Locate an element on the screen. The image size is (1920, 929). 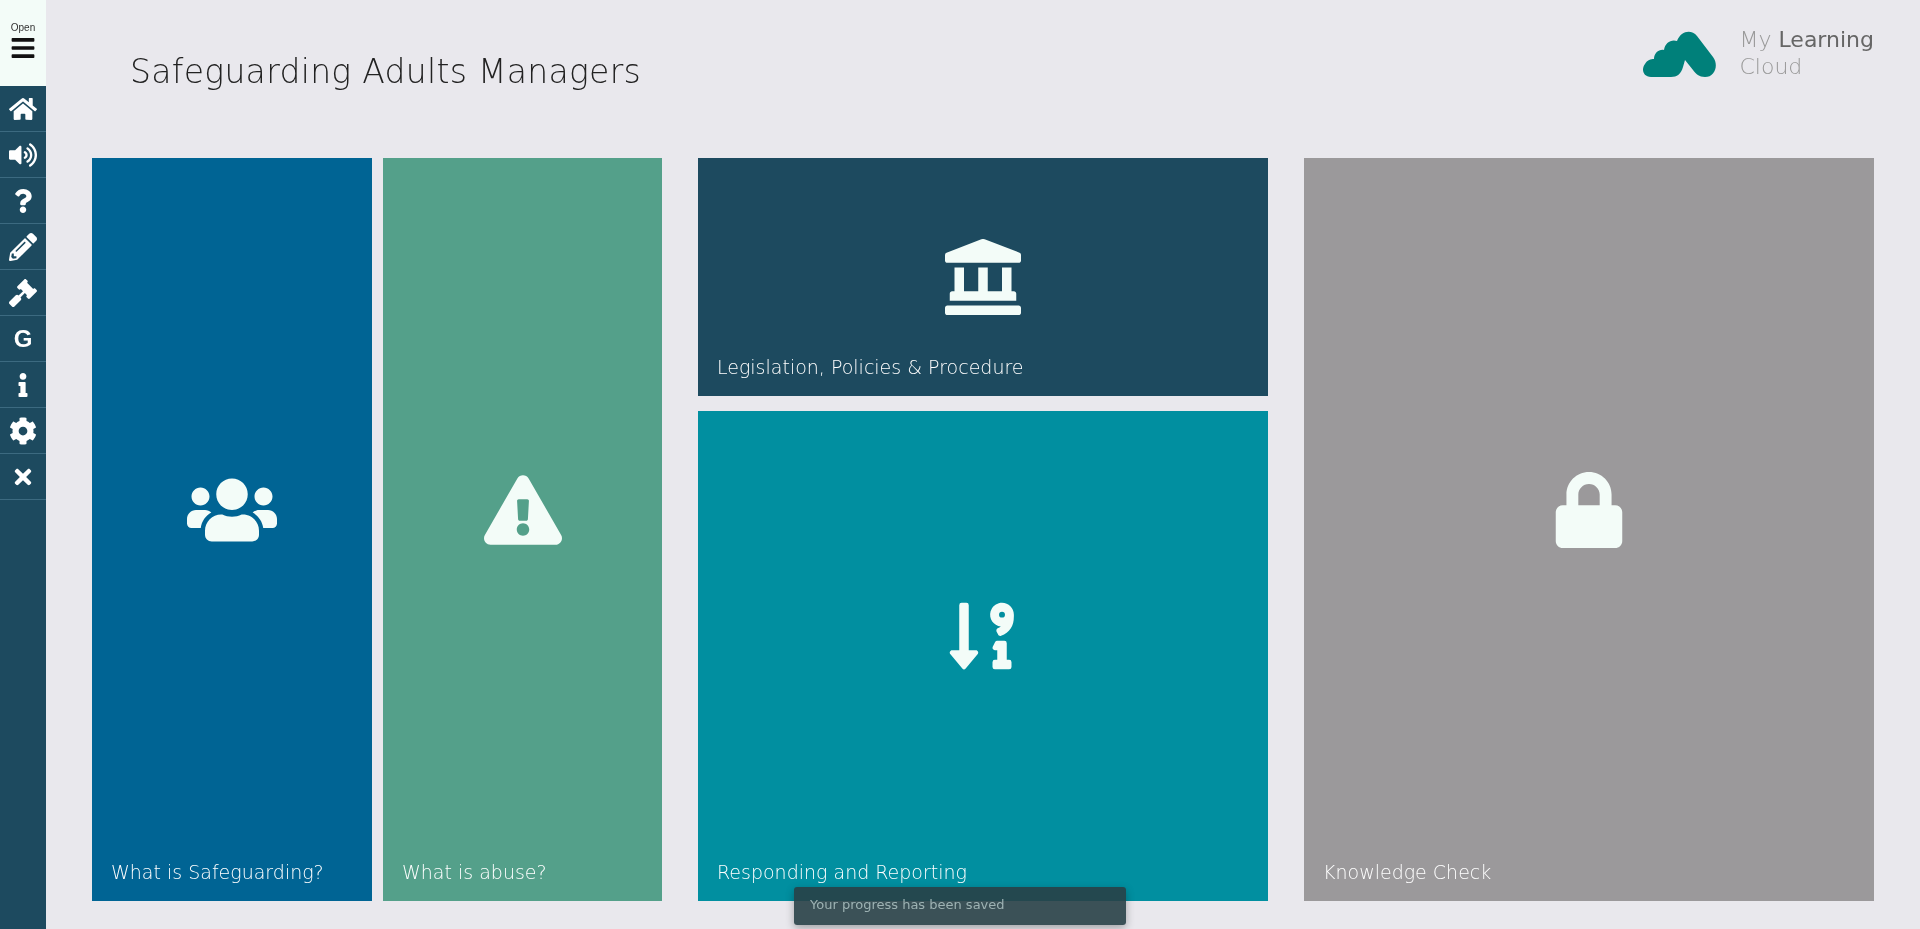
page-title: Safeguarding Adults Managers is located at coordinates (386, 71).